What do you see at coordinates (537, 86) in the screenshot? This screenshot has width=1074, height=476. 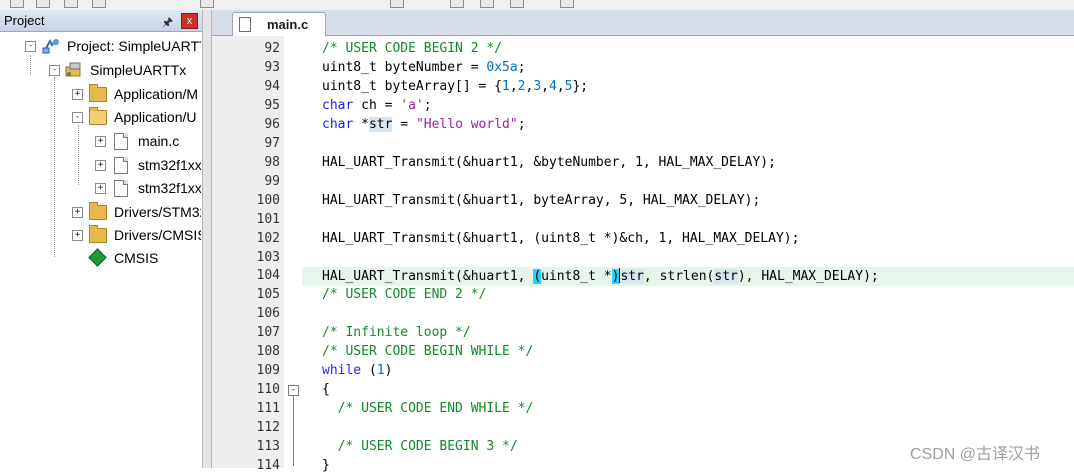 I see `code-token: 3` at bounding box center [537, 86].